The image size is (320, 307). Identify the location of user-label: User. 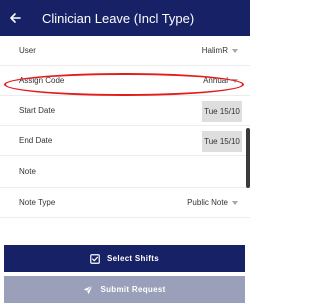
(27, 50).